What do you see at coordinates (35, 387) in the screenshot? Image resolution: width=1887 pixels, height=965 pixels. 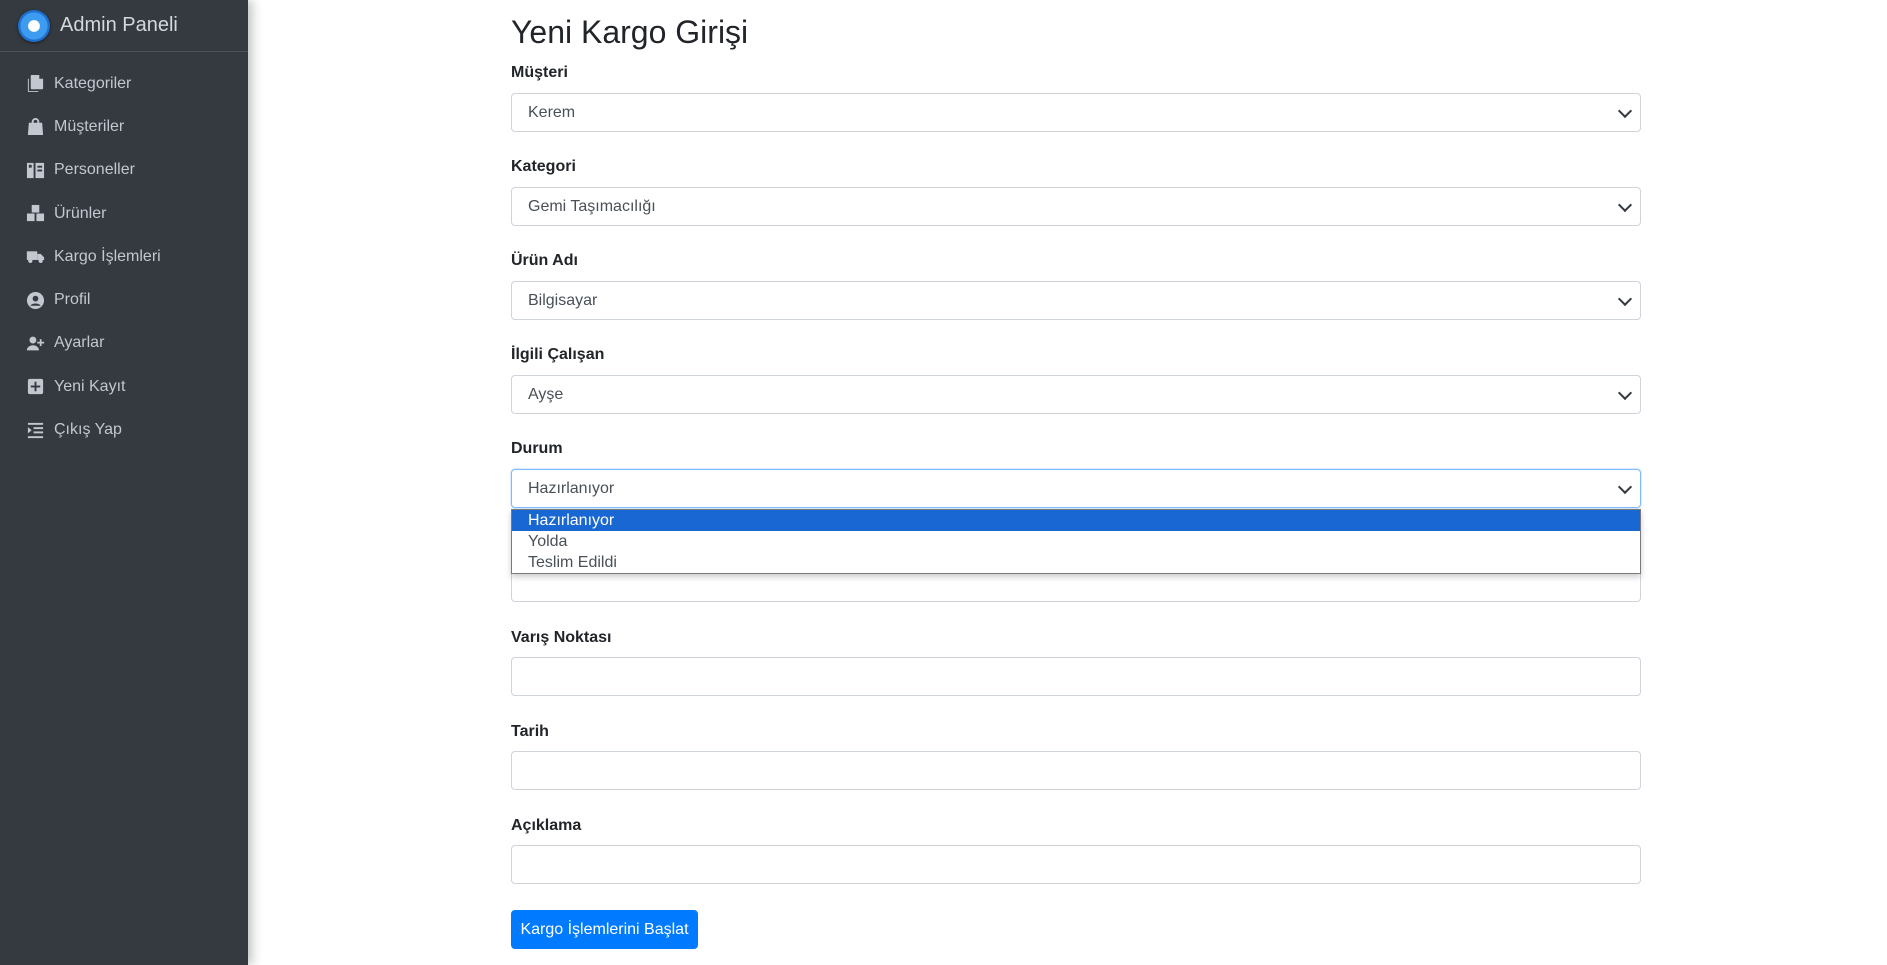 I see `plus-square-icon` at bounding box center [35, 387].